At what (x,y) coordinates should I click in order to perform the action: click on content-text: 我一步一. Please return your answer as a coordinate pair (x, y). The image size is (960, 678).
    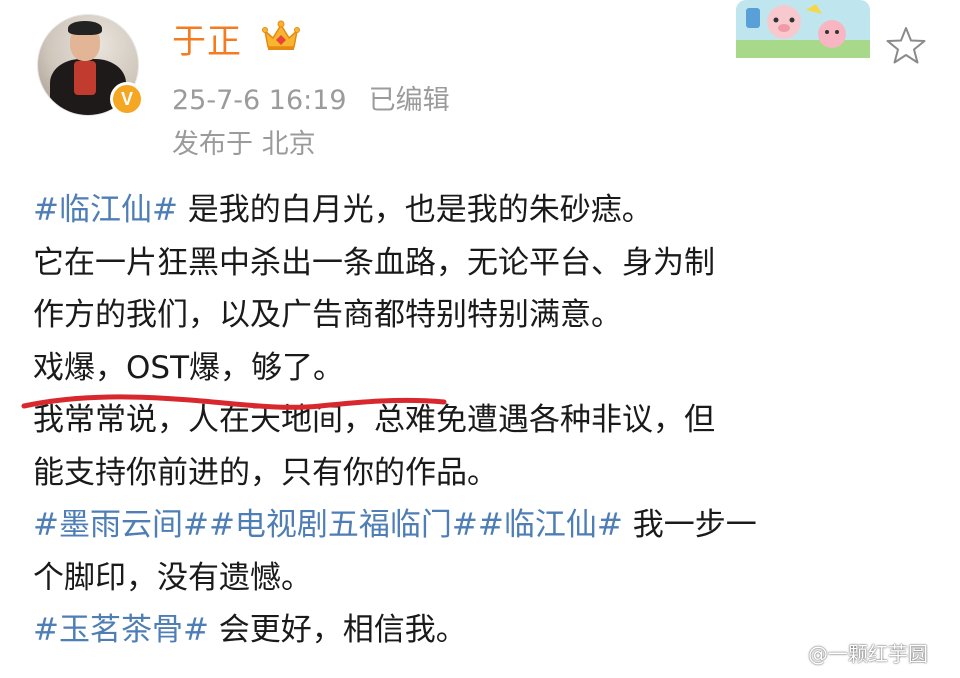
    Looking at the image, I should click on (689, 525).